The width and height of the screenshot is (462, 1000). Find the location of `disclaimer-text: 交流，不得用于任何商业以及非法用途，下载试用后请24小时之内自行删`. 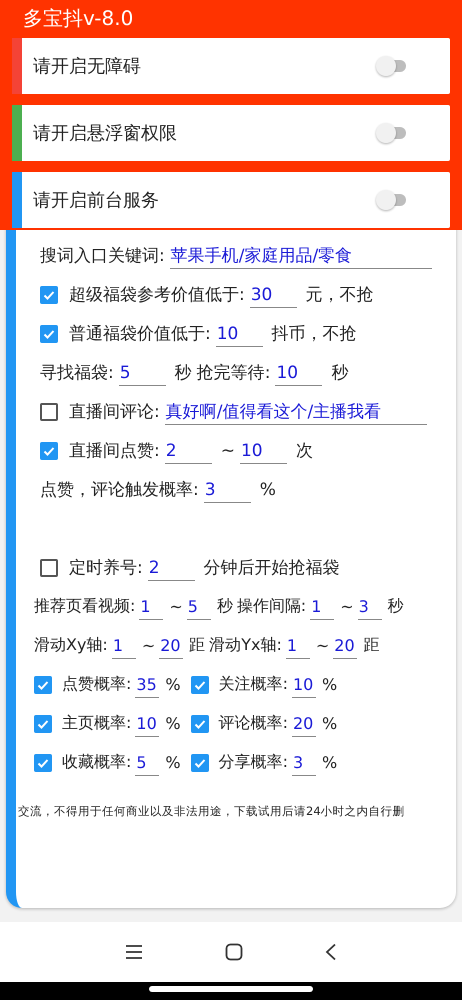

disclaimer-text: 交流，不得用于任何商业以及非法用途，下载试用后请24小时之内自行删 is located at coordinates (211, 811).